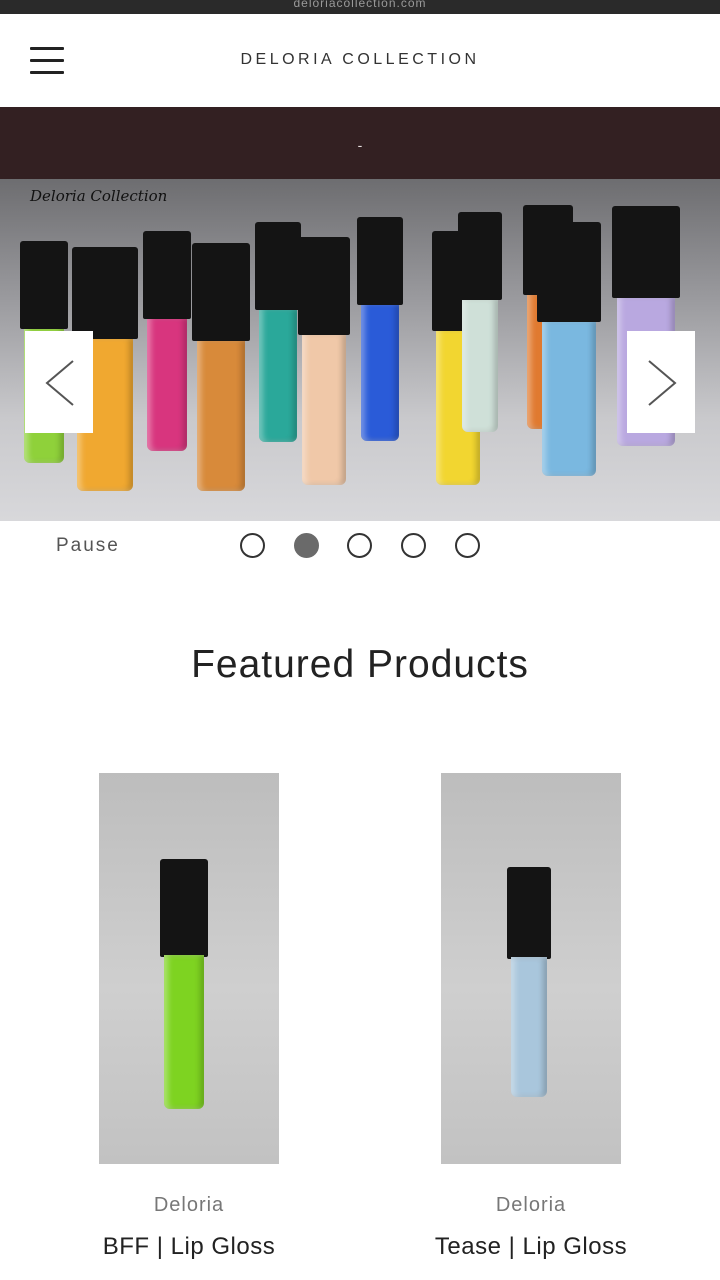 The width and height of the screenshot is (720, 1280). I want to click on slideshow-prev-button, so click(59, 382).